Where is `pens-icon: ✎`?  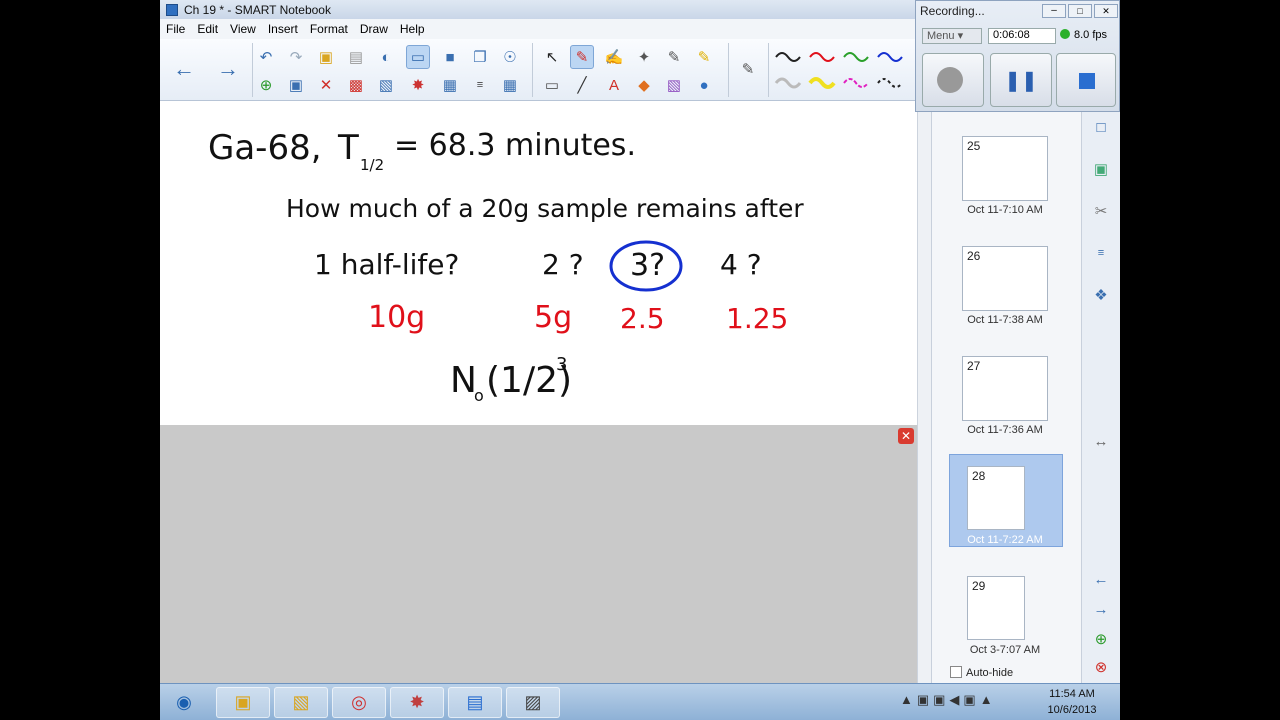 pens-icon: ✎ is located at coordinates (582, 57).